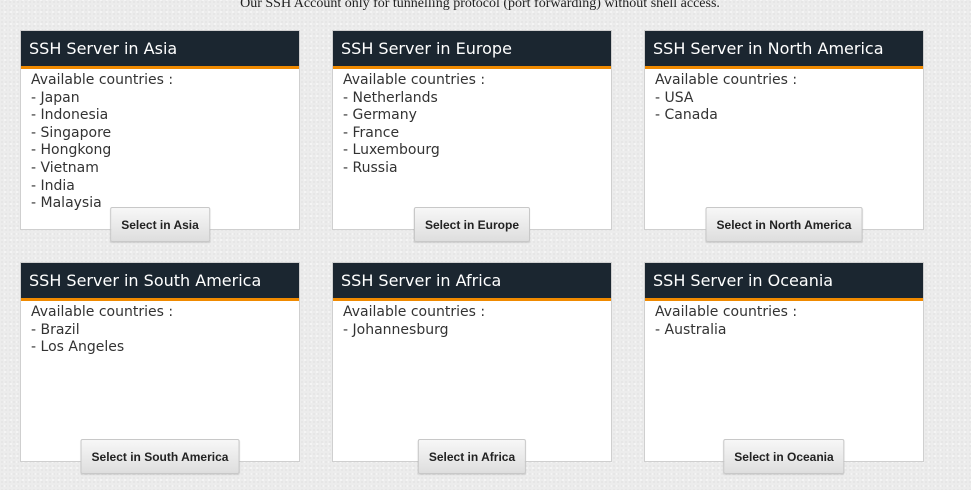  What do you see at coordinates (789, 116) in the screenshot?
I see `country-item: Canada` at bounding box center [789, 116].